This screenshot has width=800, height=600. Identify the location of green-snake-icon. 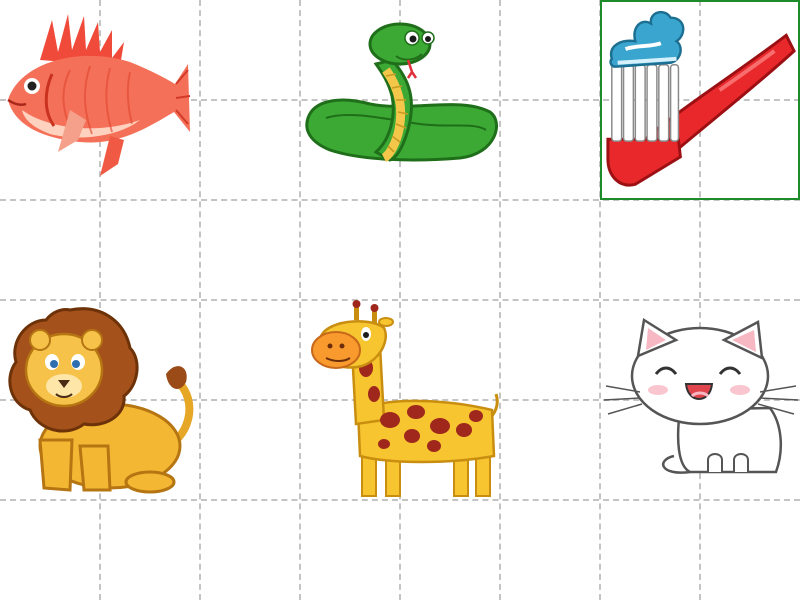
(401, 92).